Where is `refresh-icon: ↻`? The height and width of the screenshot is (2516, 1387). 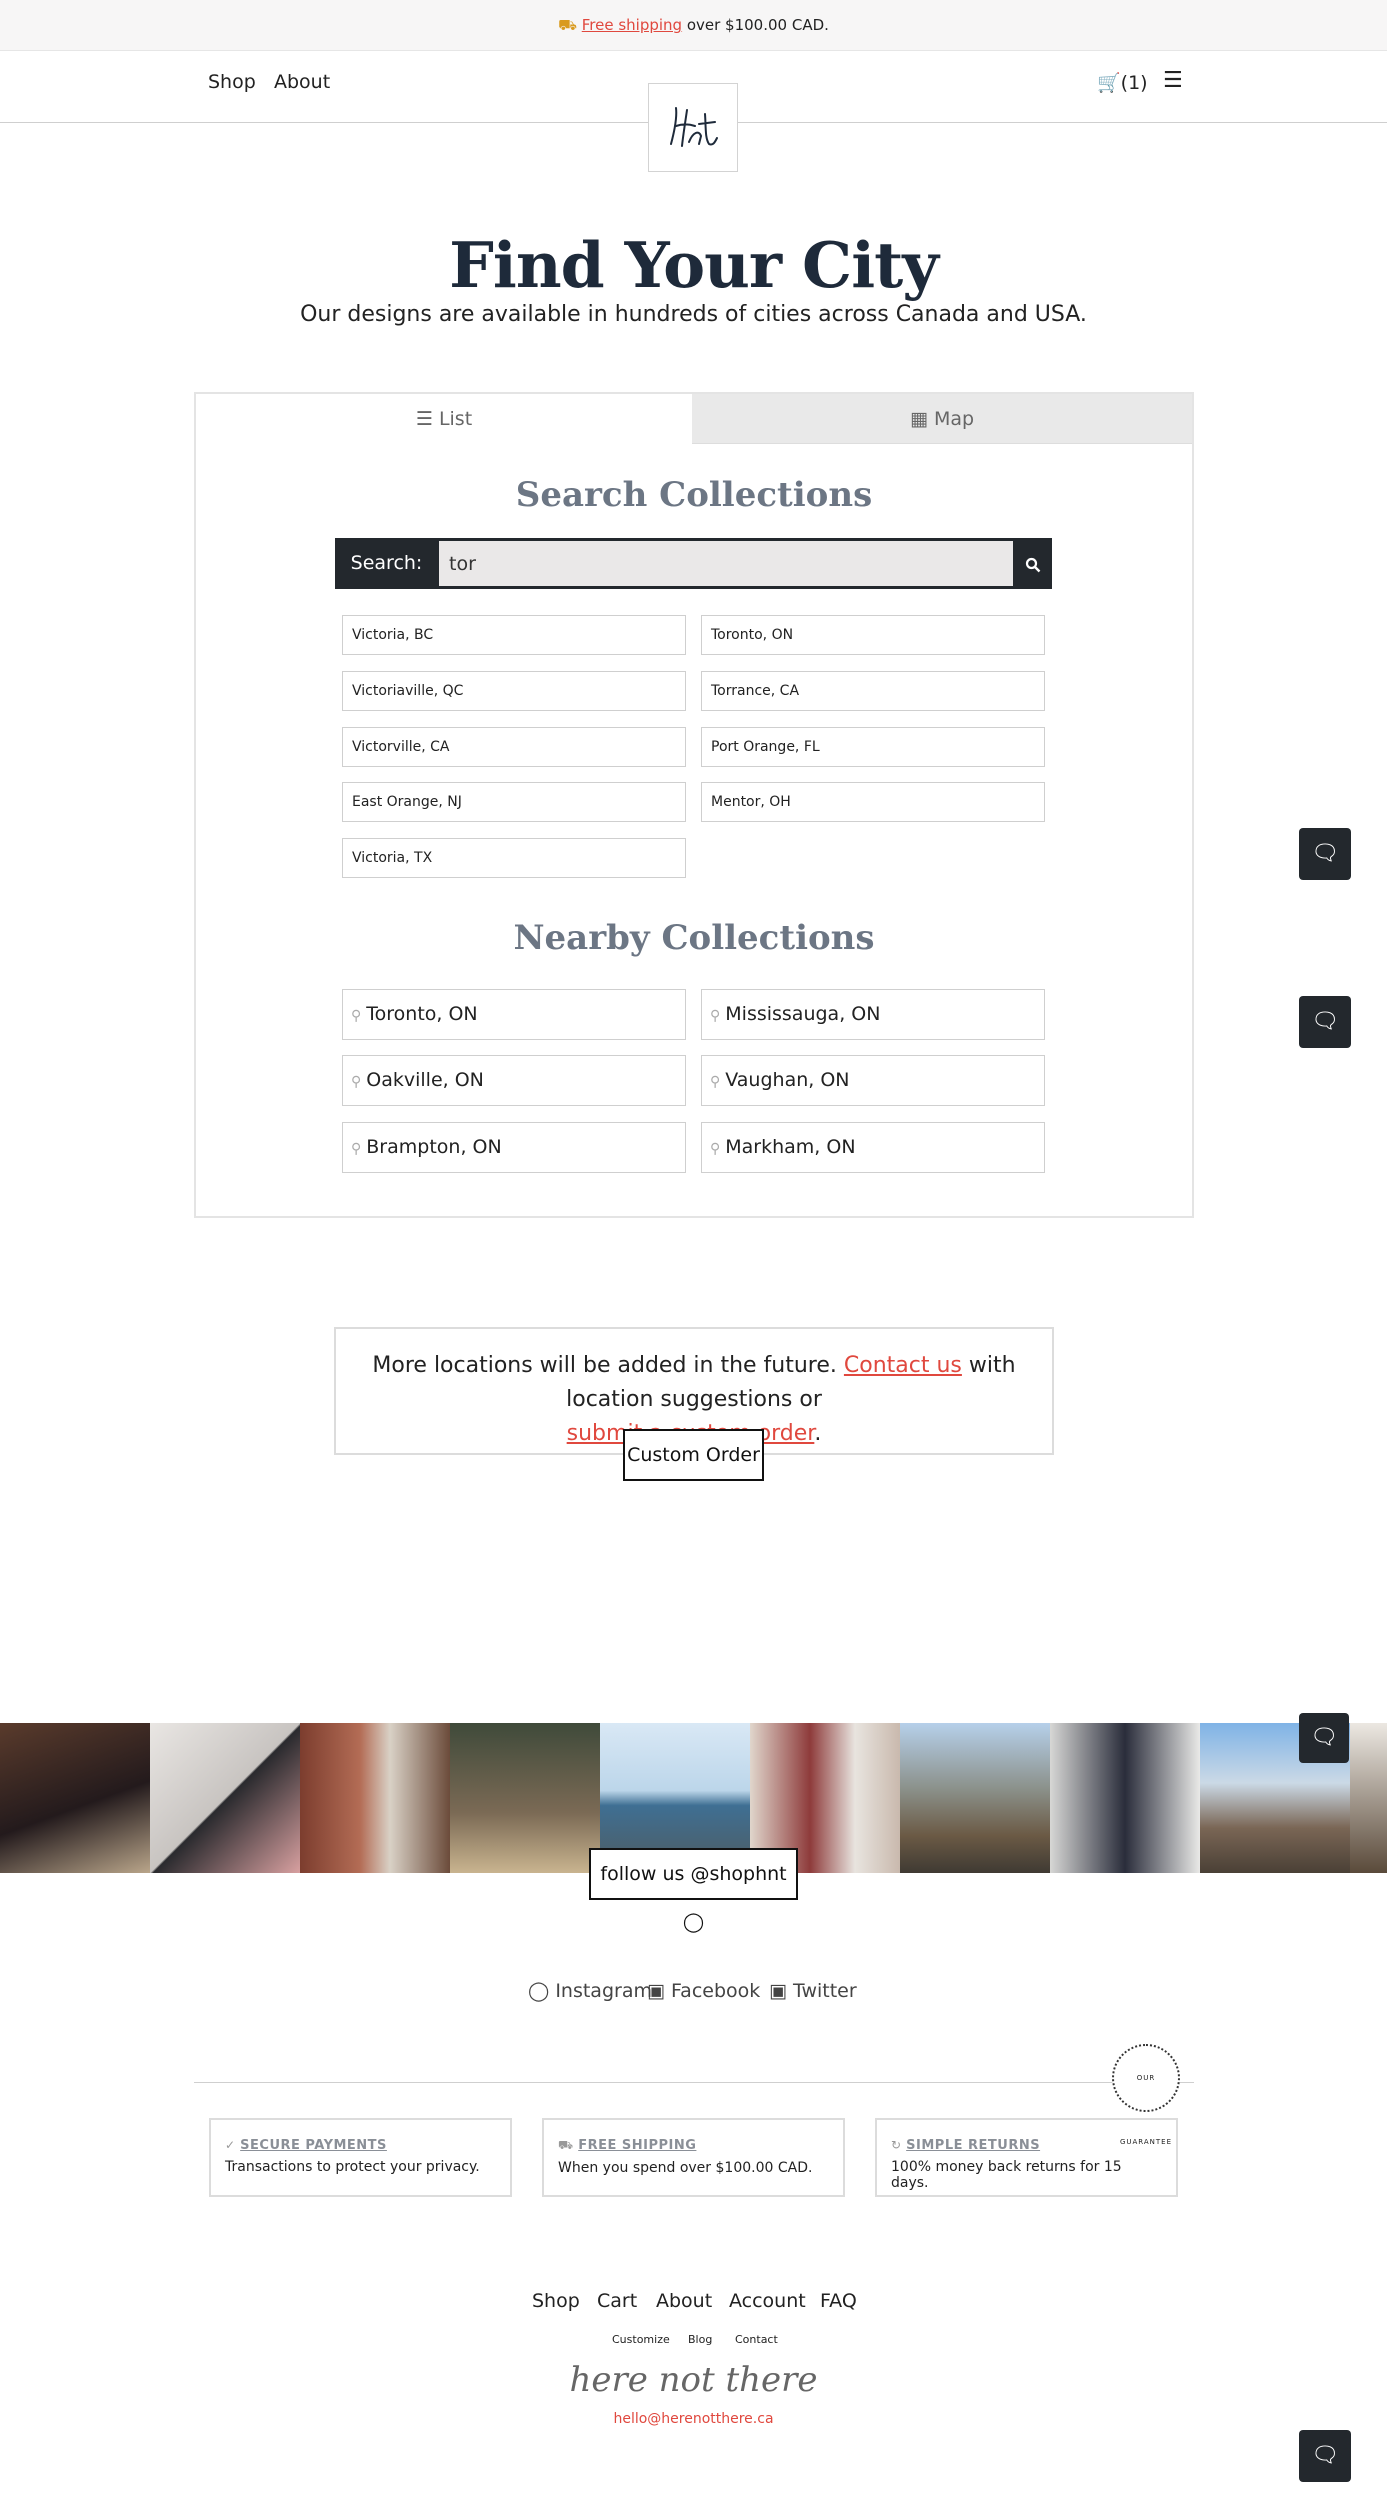
refresh-icon: ↻ is located at coordinates (896, 2145).